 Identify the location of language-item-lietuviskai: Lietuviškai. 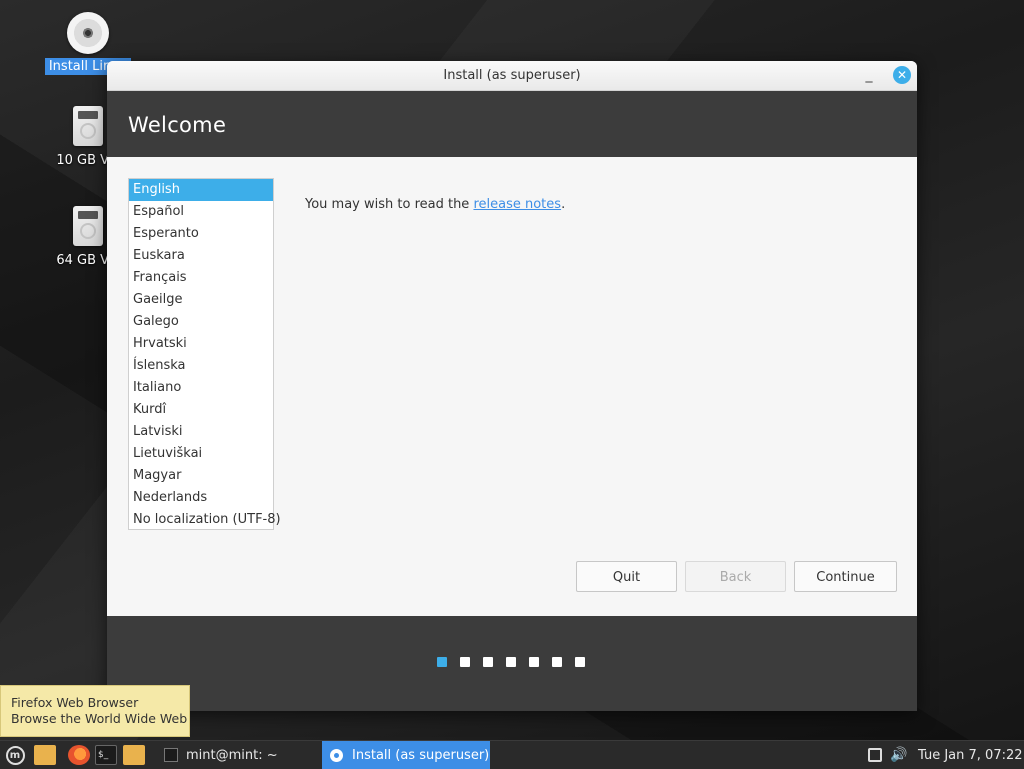
(201, 454).